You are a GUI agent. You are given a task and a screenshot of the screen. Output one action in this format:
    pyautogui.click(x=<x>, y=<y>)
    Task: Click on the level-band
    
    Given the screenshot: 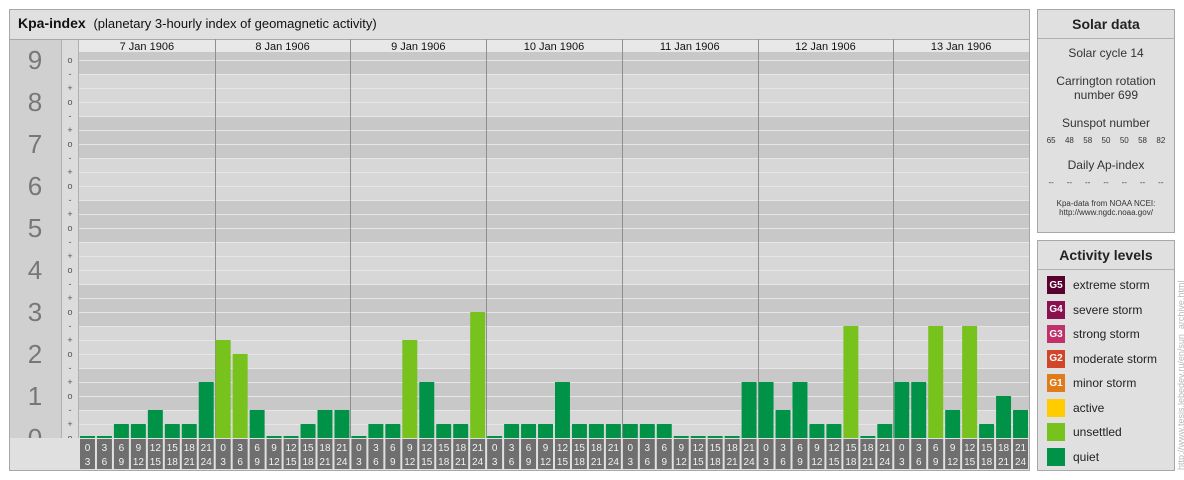 What is the action you would take?
    pyautogui.click(x=554, y=94)
    